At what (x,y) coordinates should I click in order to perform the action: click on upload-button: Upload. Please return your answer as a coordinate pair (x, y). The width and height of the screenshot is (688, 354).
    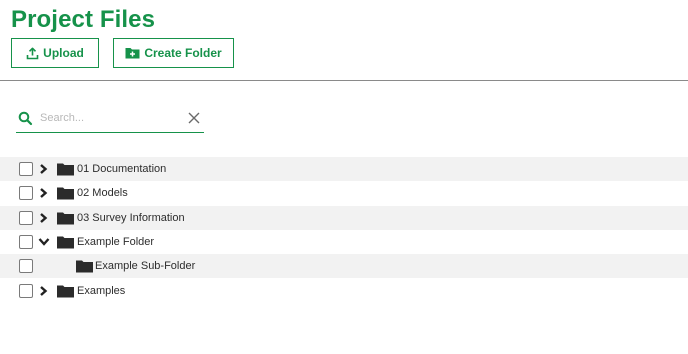
    Looking at the image, I should click on (55, 53).